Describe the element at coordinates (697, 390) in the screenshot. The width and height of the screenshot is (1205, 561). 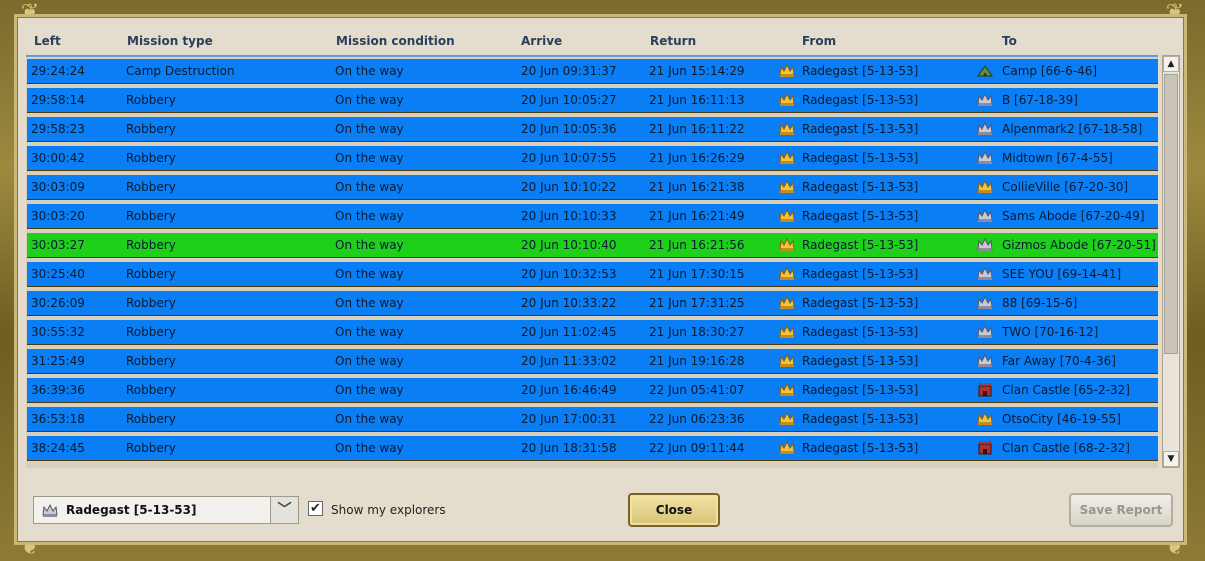
I see `return-time: 22 Jun 05:41:07` at that location.